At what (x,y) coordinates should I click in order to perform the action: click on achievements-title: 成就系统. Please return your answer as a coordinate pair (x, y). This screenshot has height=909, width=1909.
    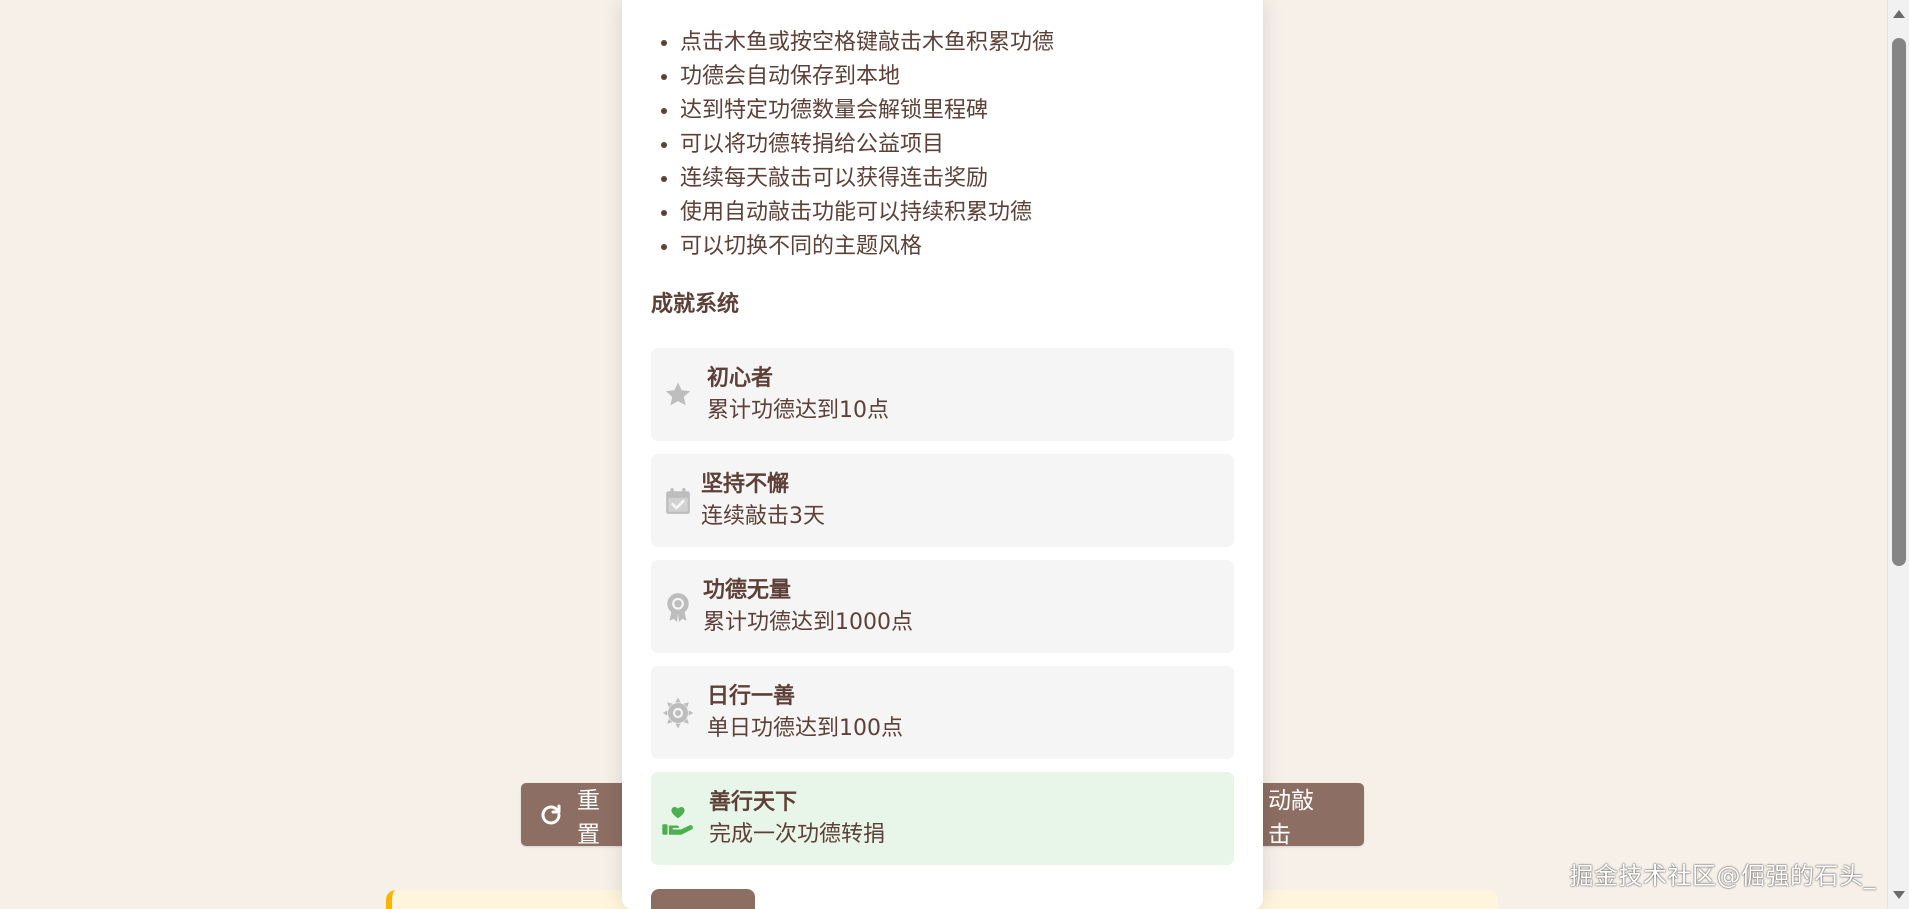
    Looking at the image, I should click on (695, 304).